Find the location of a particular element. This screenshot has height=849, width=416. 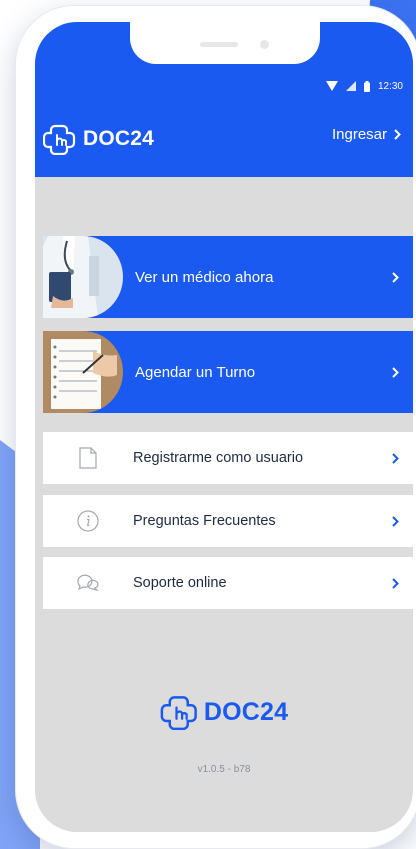

document-icon is located at coordinates (88, 458).